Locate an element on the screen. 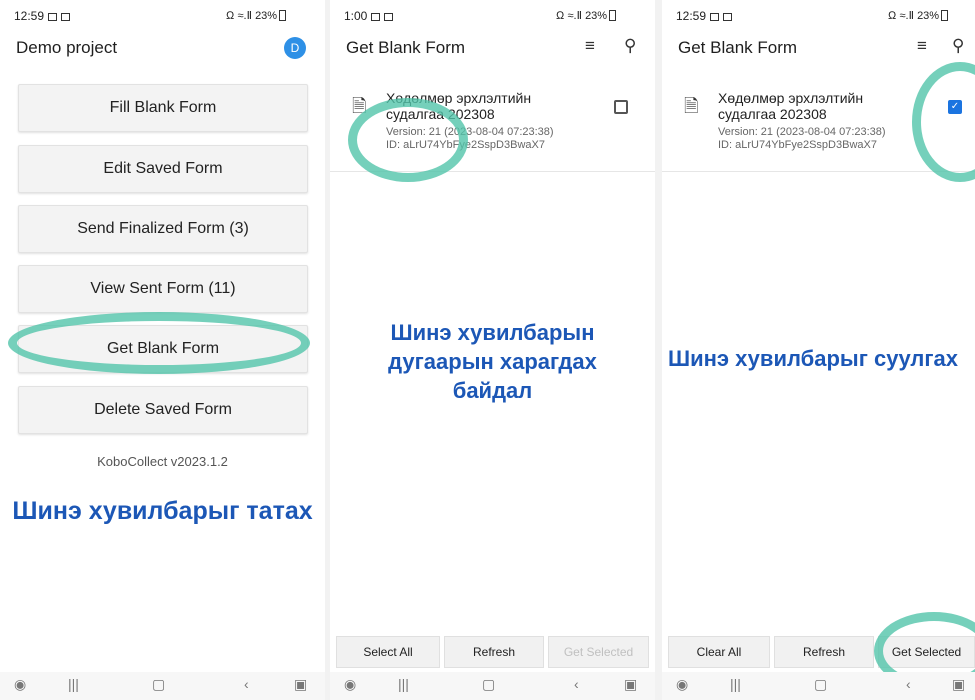 The image size is (975, 700). get-blank-form-button: Get Blank Form is located at coordinates (163, 349).